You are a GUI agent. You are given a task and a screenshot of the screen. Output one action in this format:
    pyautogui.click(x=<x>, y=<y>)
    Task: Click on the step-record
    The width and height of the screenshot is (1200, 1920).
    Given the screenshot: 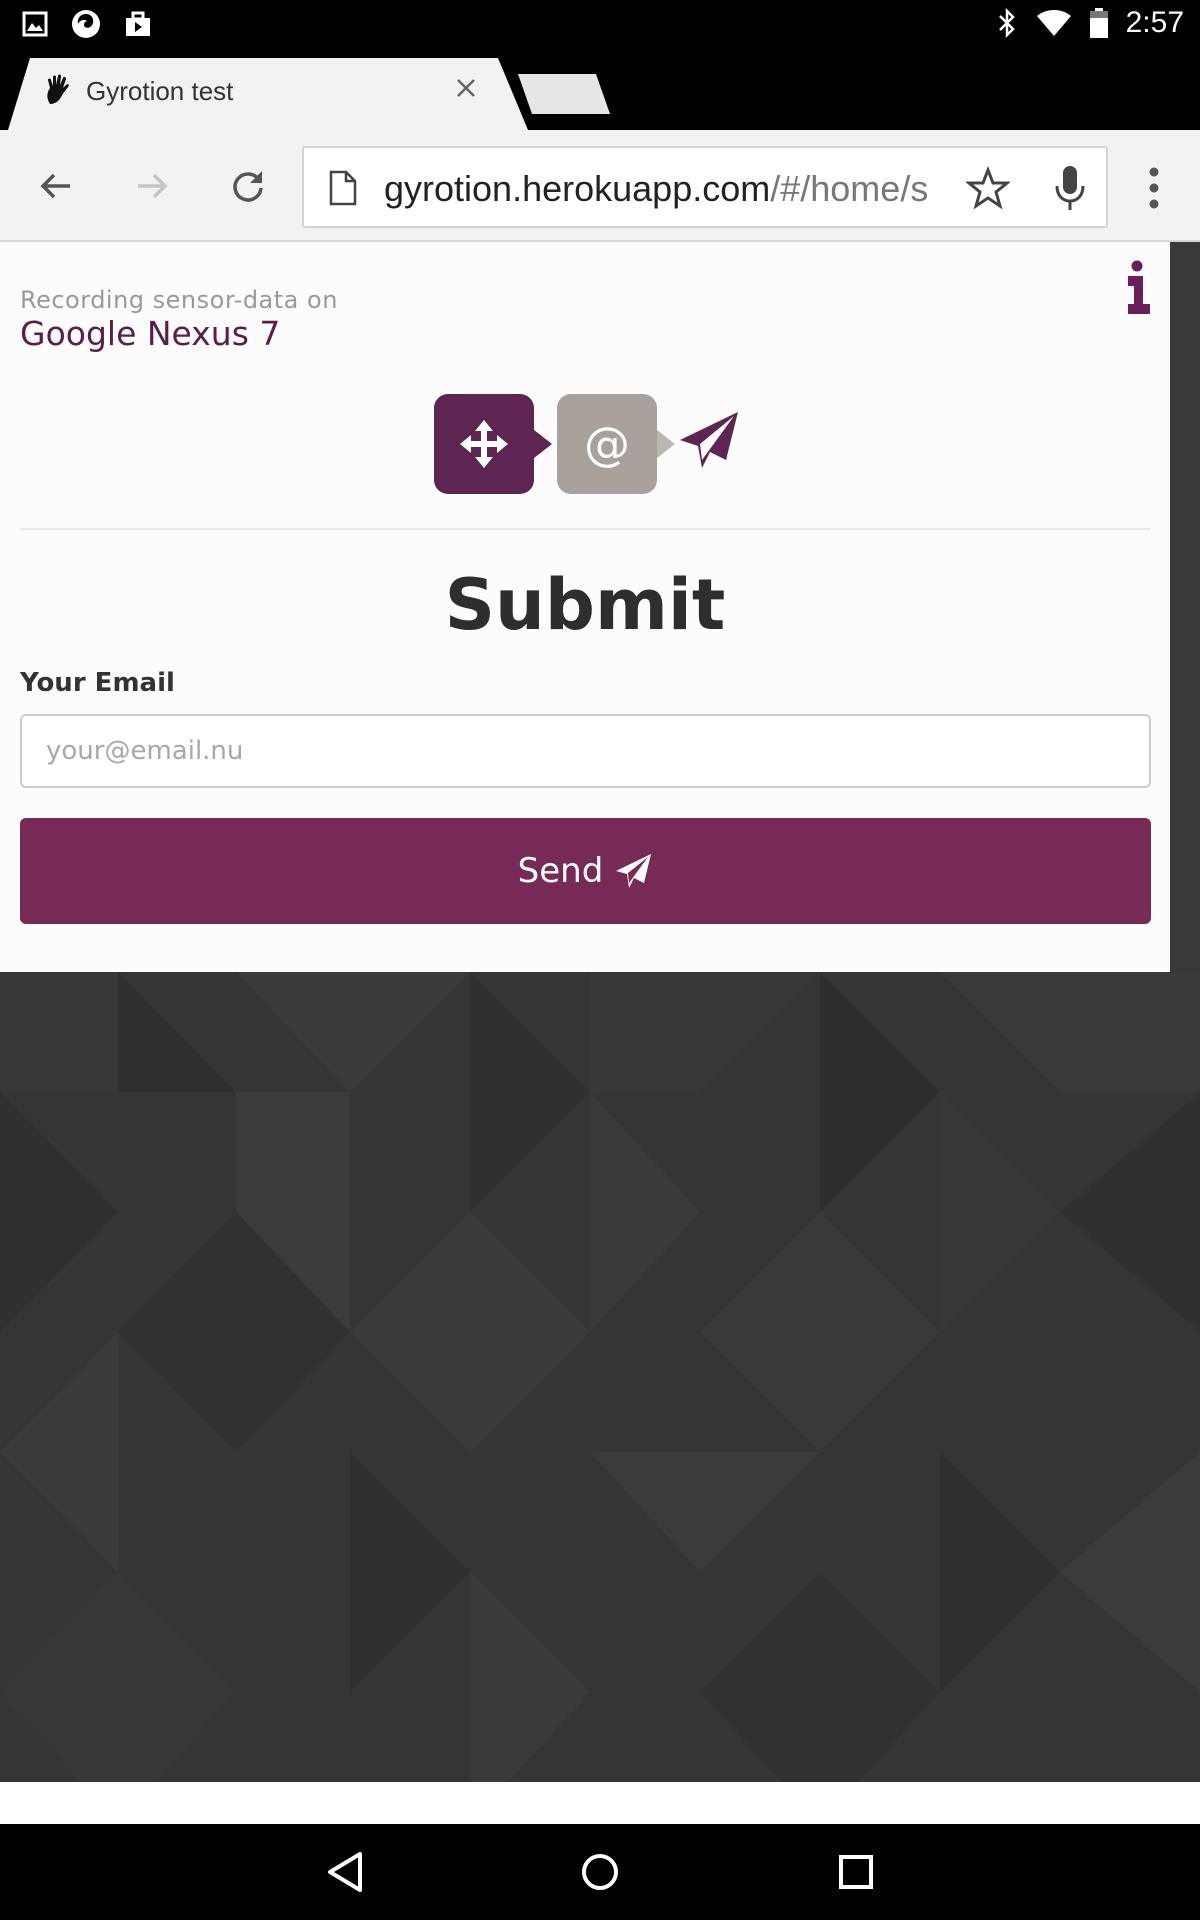 What is the action you would take?
    pyautogui.click(x=484, y=444)
    